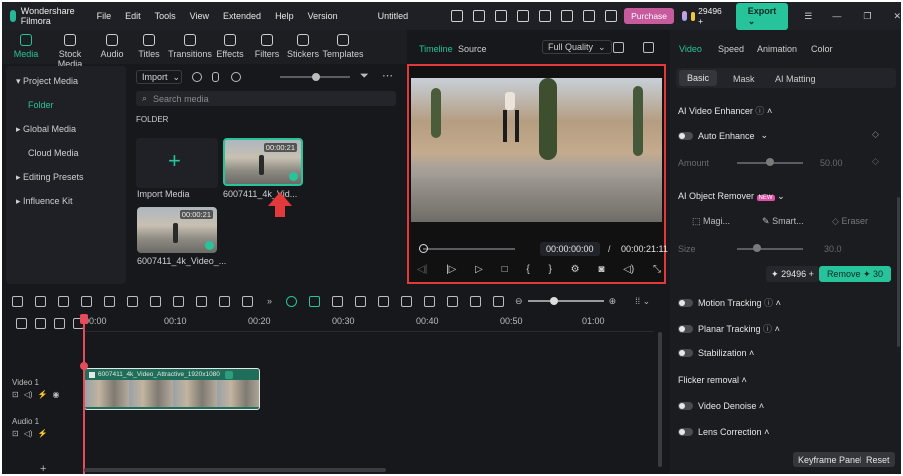 The width and height of the screenshot is (903, 476). I want to click on stabilization-row: Stabilization ˄, so click(716, 353).